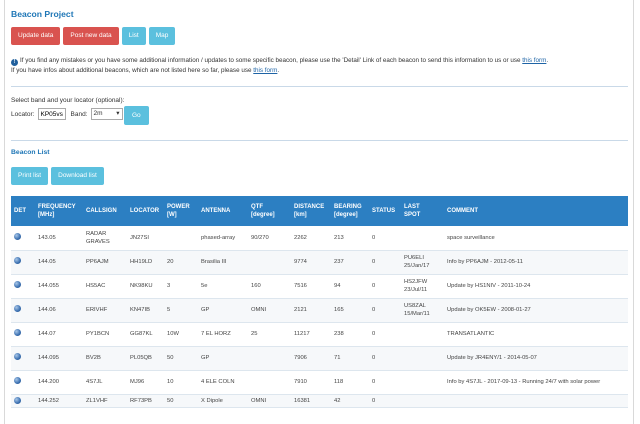  Describe the element at coordinates (98, 113) in the screenshot. I see `band-select-value: 2m` at that location.